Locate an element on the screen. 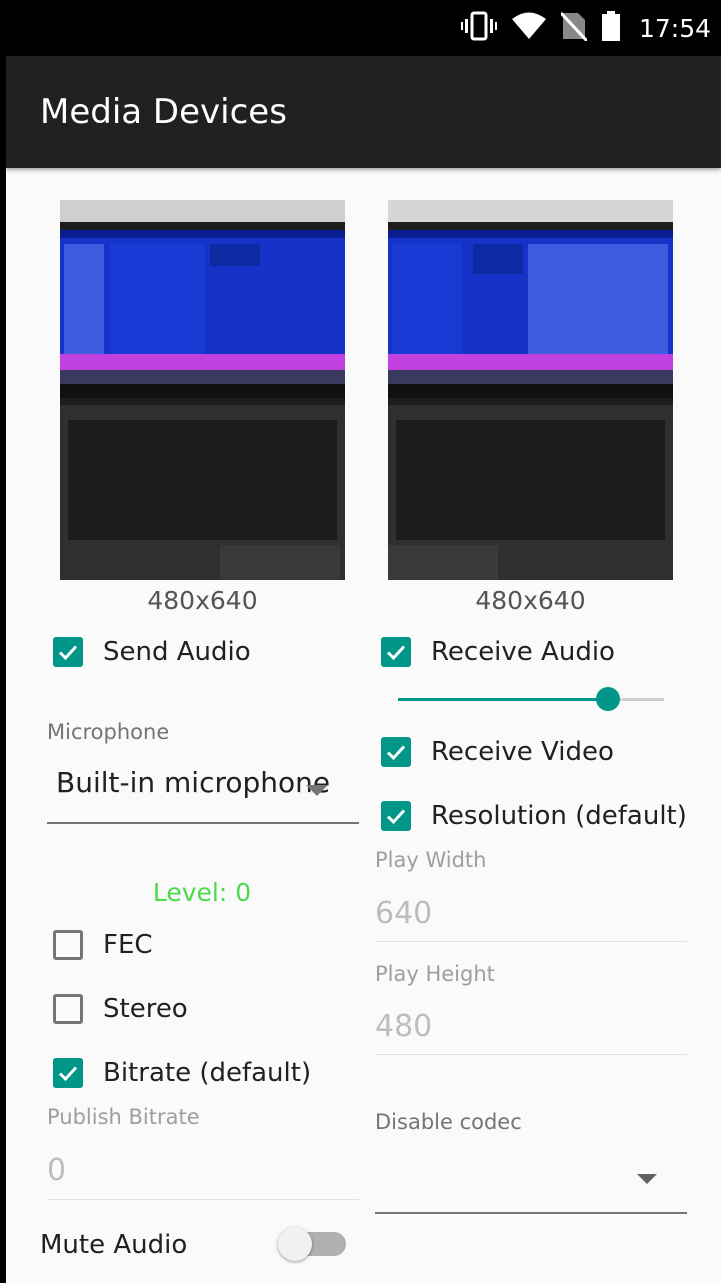 This screenshot has width=721, height=1283. play-width-caption: Play Width is located at coordinates (431, 860).